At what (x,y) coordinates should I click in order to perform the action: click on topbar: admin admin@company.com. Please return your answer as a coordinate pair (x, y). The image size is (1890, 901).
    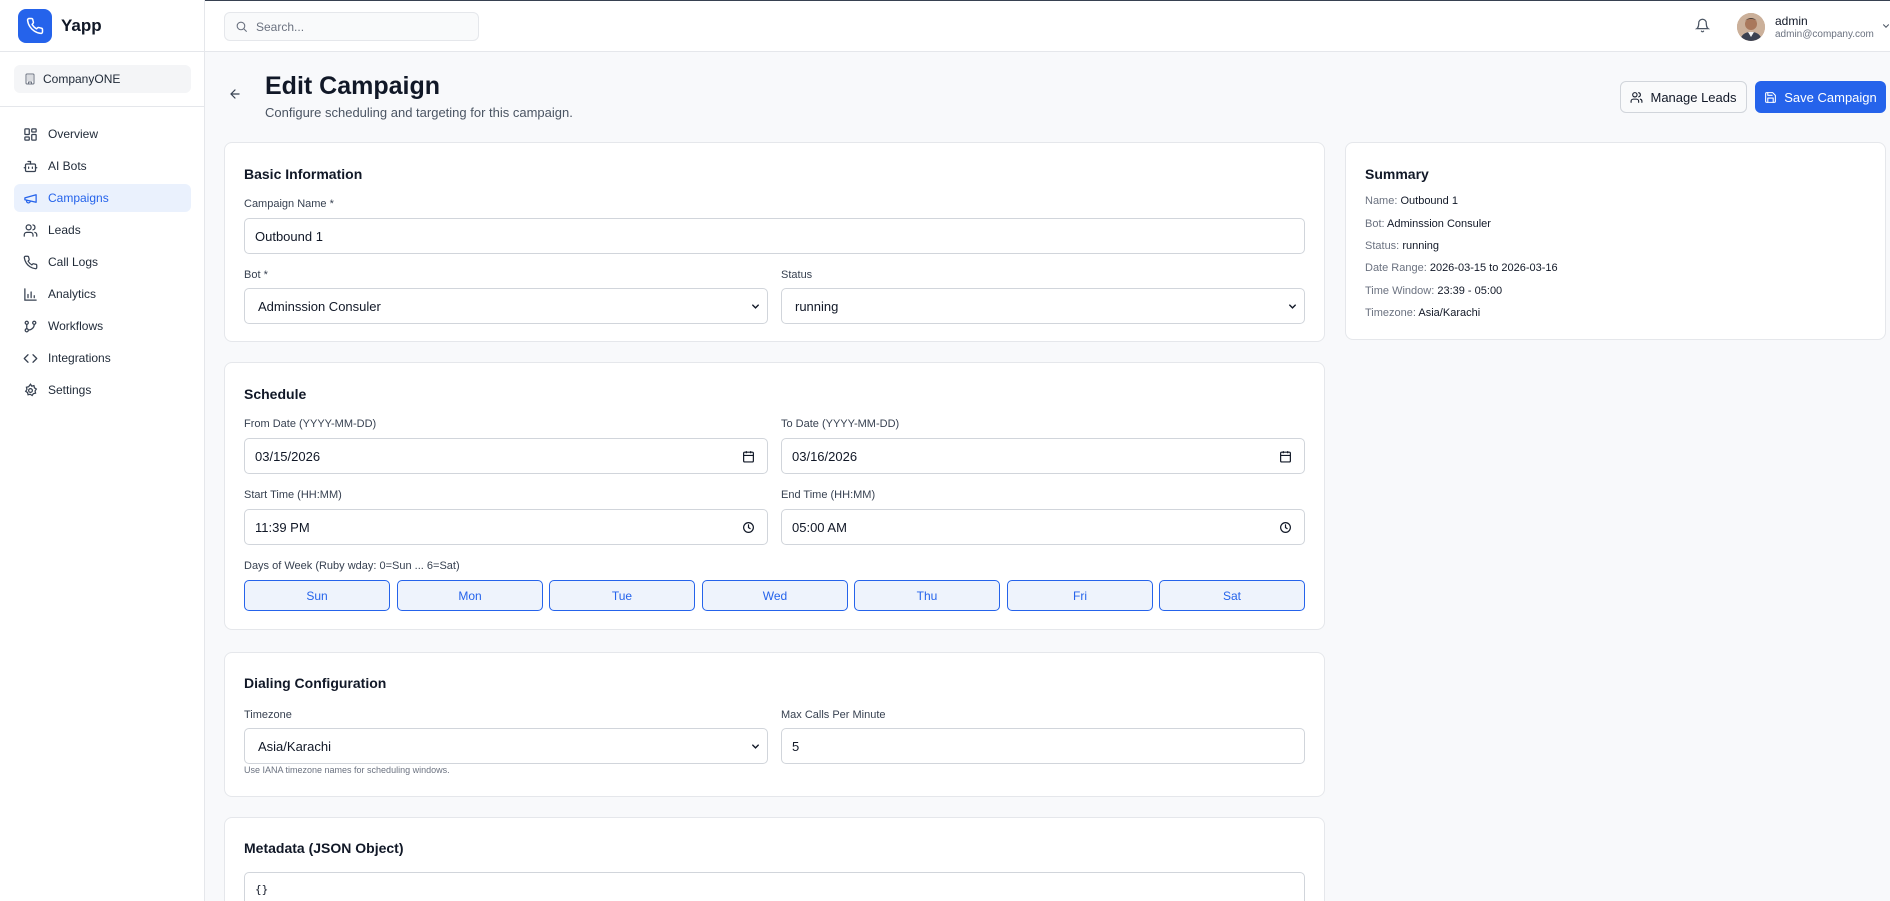
    Looking at the image, I should click on (1047, 26).